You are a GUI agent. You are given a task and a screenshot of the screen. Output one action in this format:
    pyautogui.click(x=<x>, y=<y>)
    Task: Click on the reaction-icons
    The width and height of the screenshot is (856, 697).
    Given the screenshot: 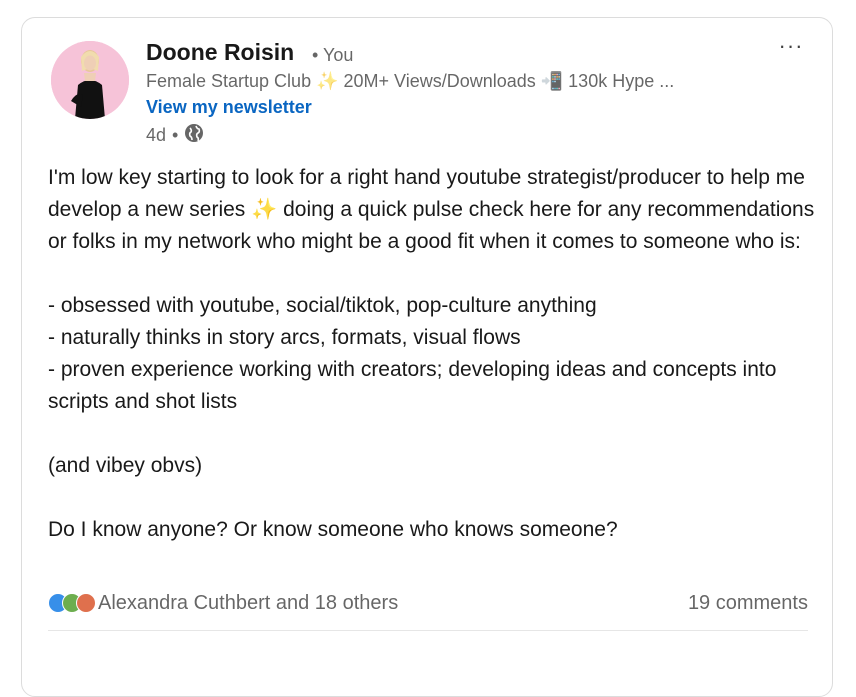 What is the action you would take?
    pyautogui.click(x=72, y=603)
    